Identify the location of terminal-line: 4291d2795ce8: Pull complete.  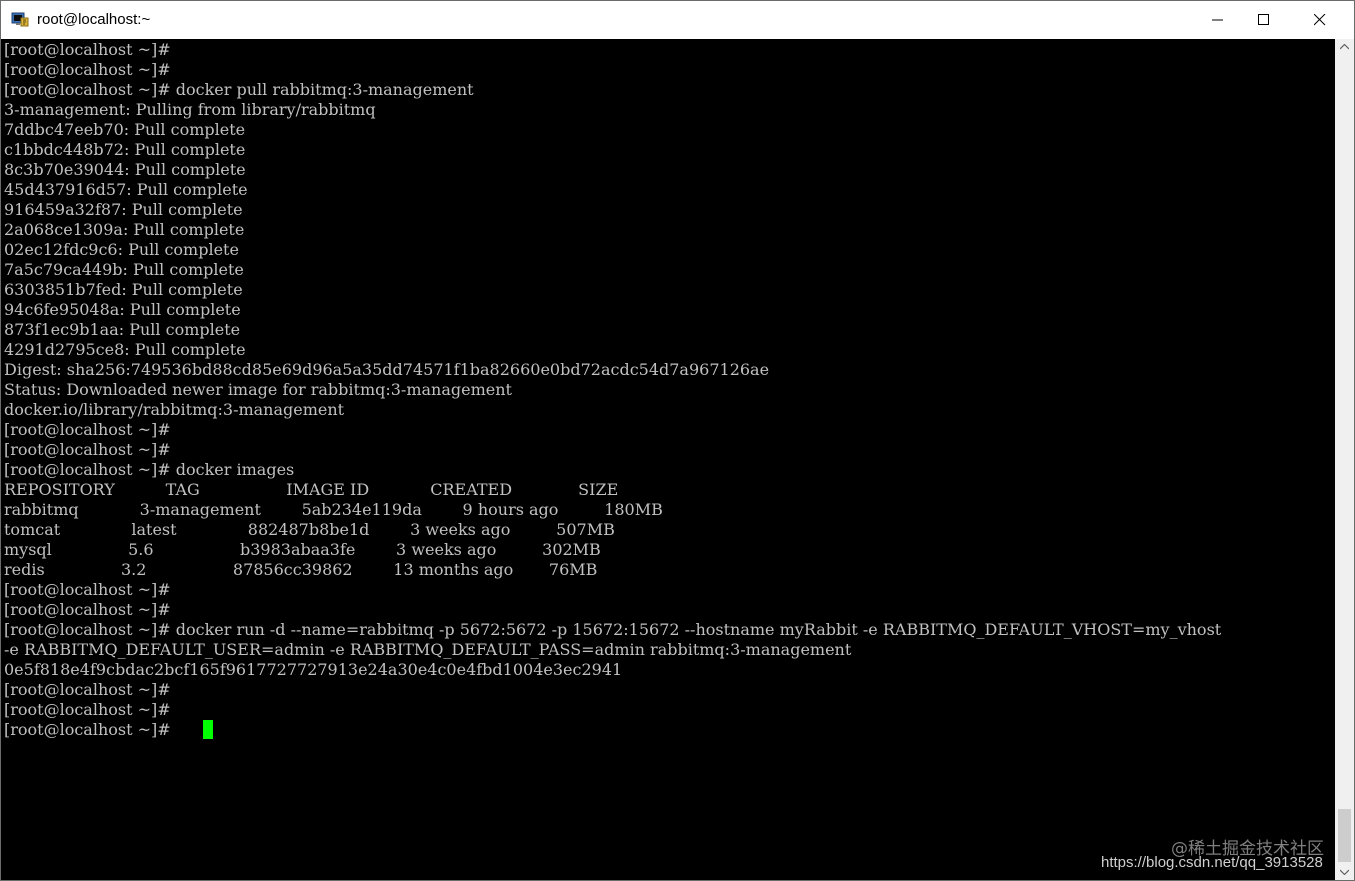
(125, 349).